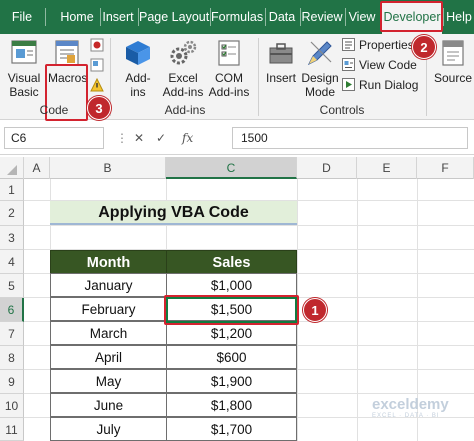 The height and width of the screenshot is (441, 474). I want to click on vertical-dots-icon: ⋮, so click(122, 138).